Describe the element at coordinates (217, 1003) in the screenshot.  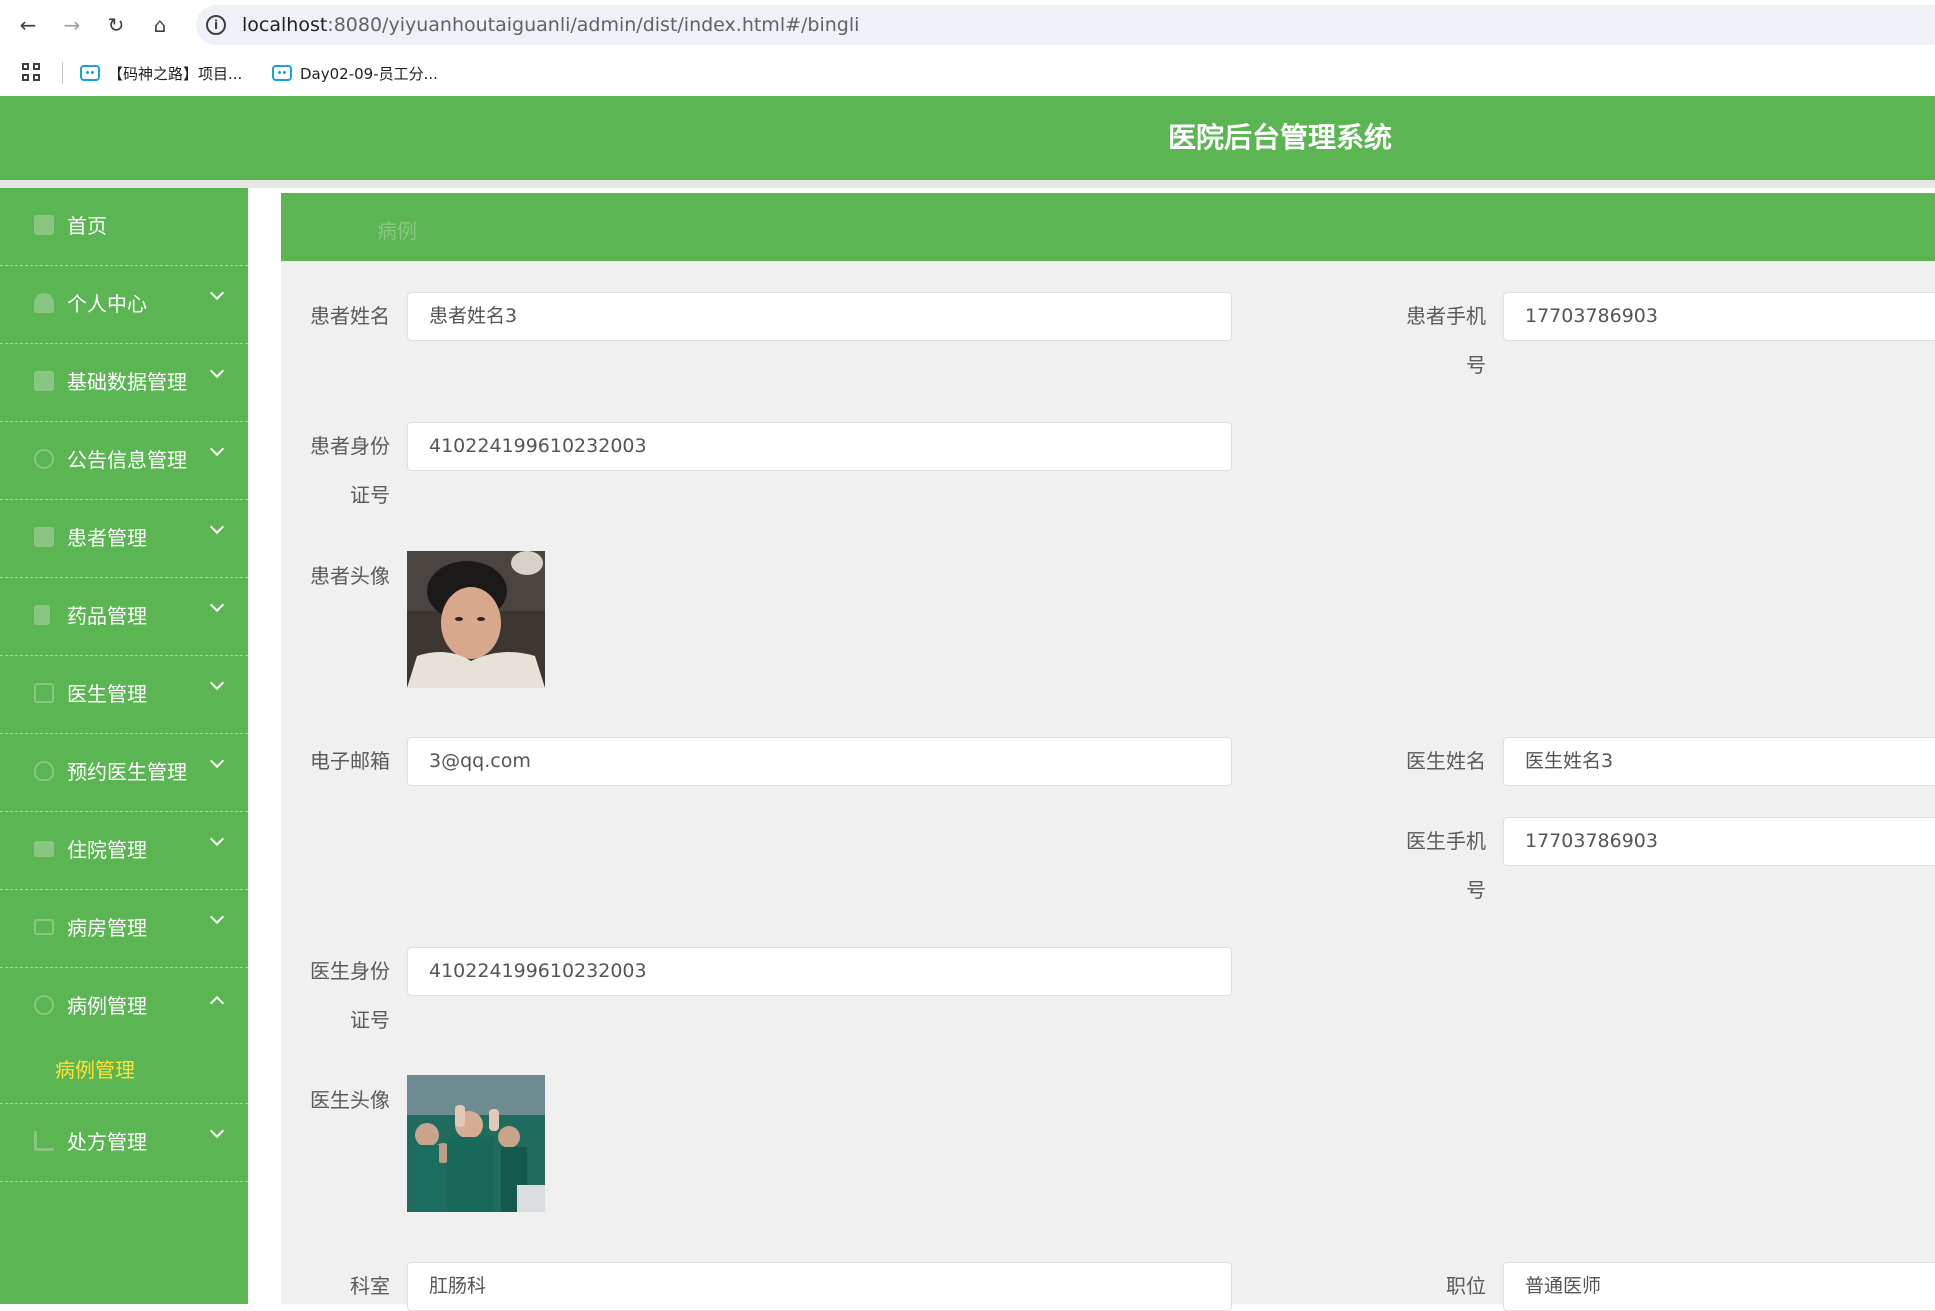
I see `chevron-up-icon` at that location.